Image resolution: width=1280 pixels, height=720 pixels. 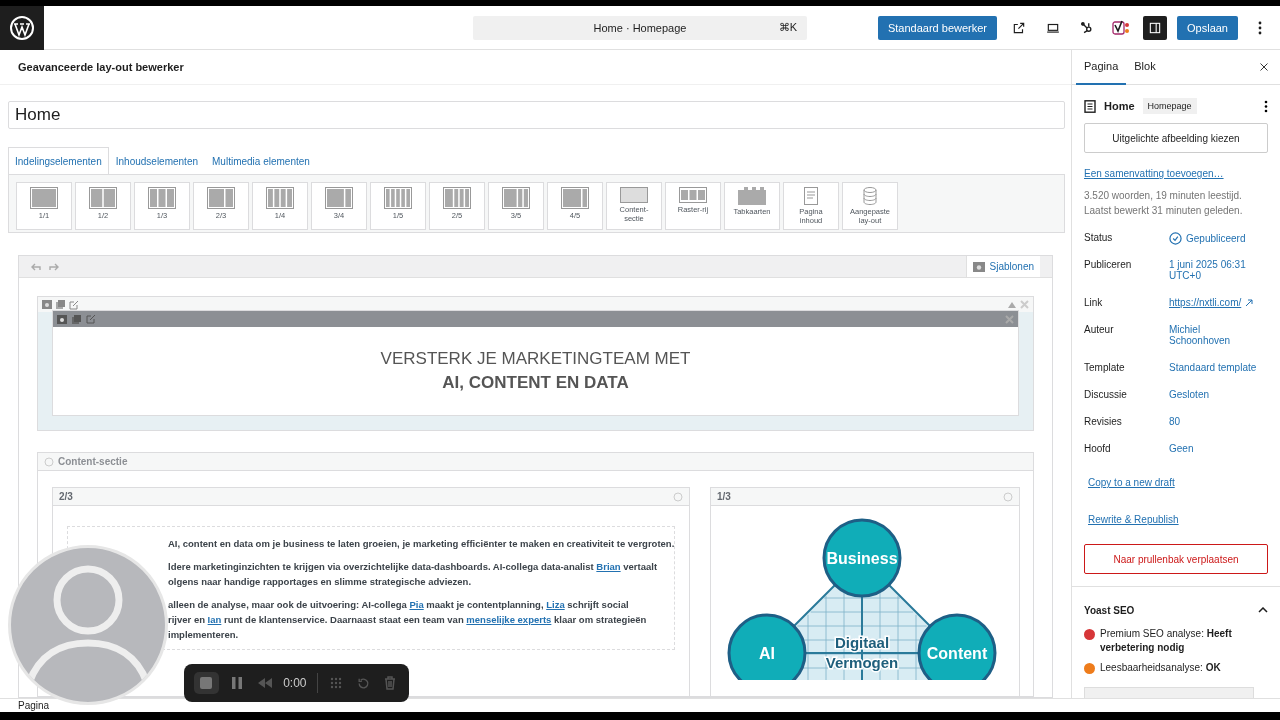 I want to click on paragraph-line: implementeren., so click(x=203, y=634).